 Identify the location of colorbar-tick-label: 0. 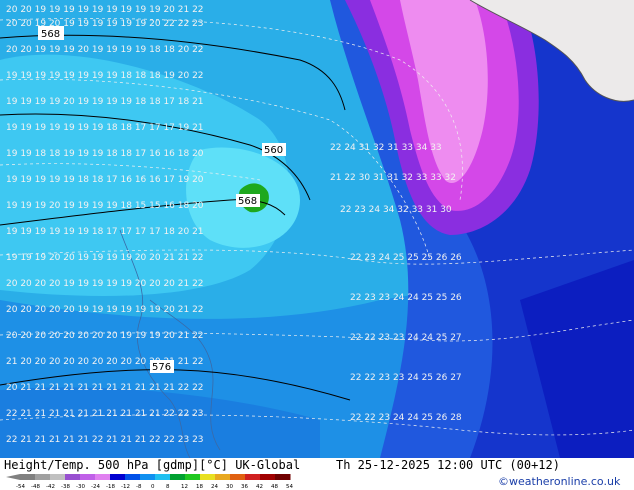
(153, 487).